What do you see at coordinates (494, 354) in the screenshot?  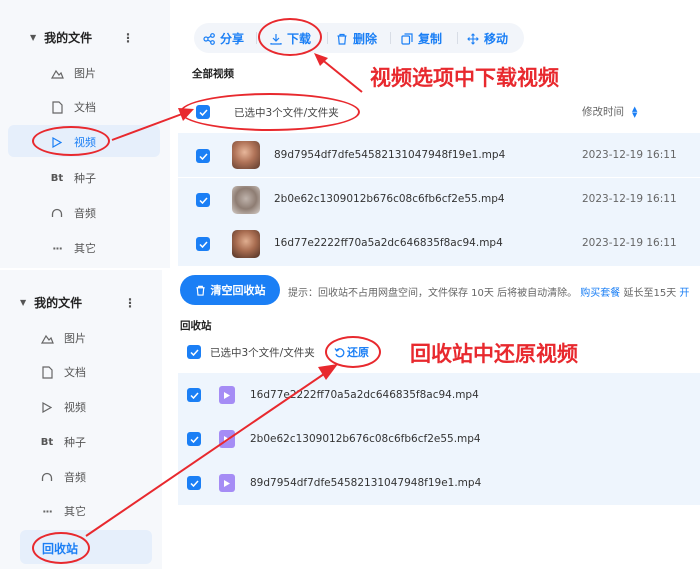 I see `annotation-text-restore: 回收站中还原视频` at bounding box center [494, 354].